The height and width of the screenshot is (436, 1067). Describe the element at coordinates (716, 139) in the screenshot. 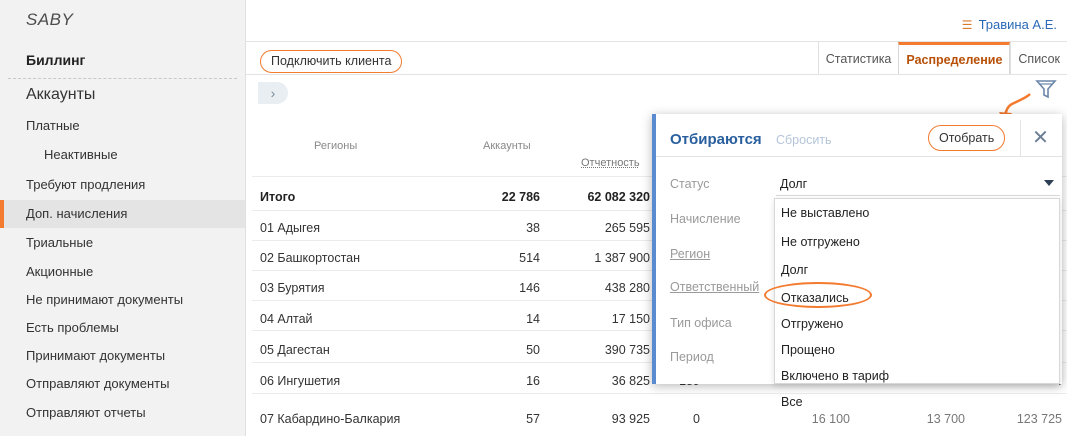

I see `filter-popup-title: Отбираются` at that location.